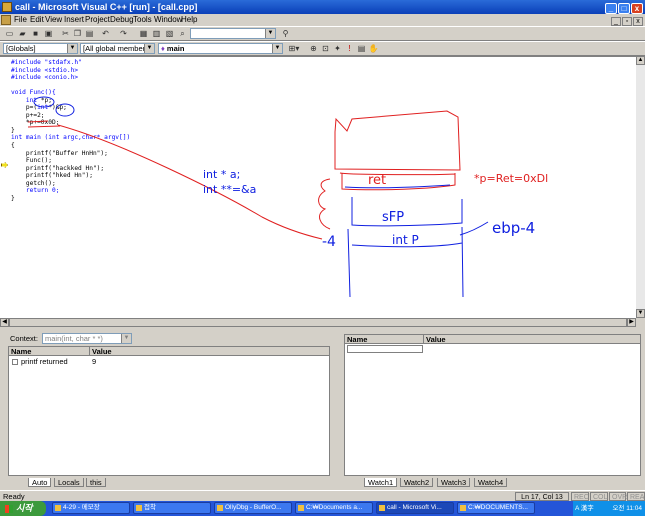  What do you see at coordinates (96, 482) in the screenshot?
I see `tab-this: this` at bounding box center [96, 482].